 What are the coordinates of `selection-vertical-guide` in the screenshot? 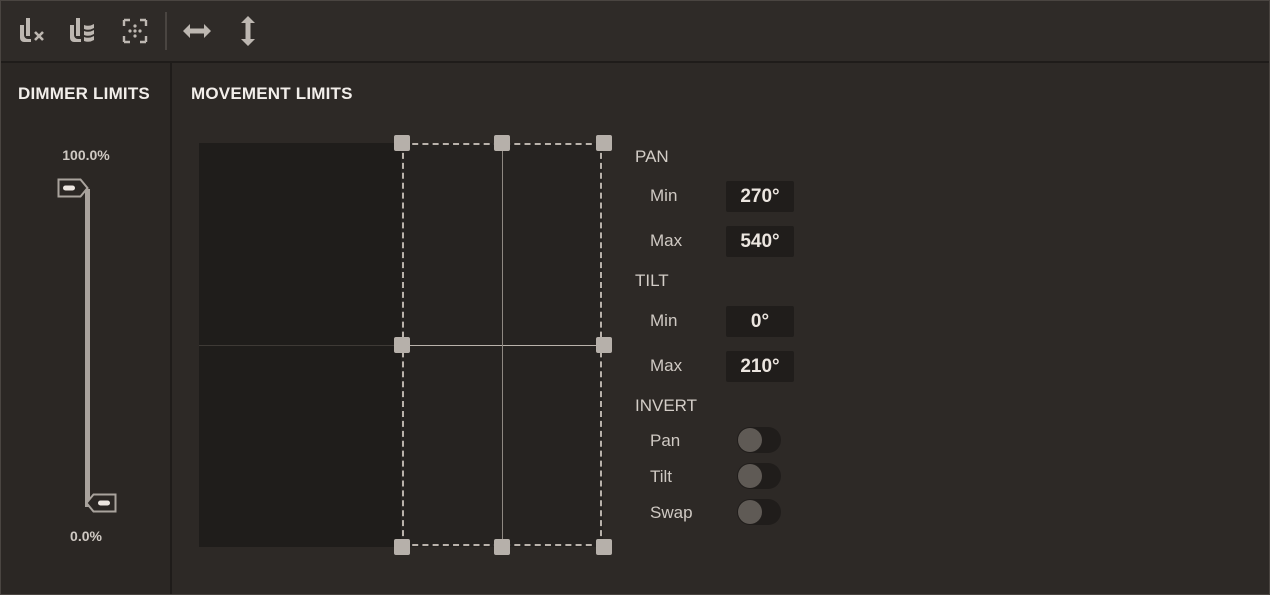 It's located at (502, 345).